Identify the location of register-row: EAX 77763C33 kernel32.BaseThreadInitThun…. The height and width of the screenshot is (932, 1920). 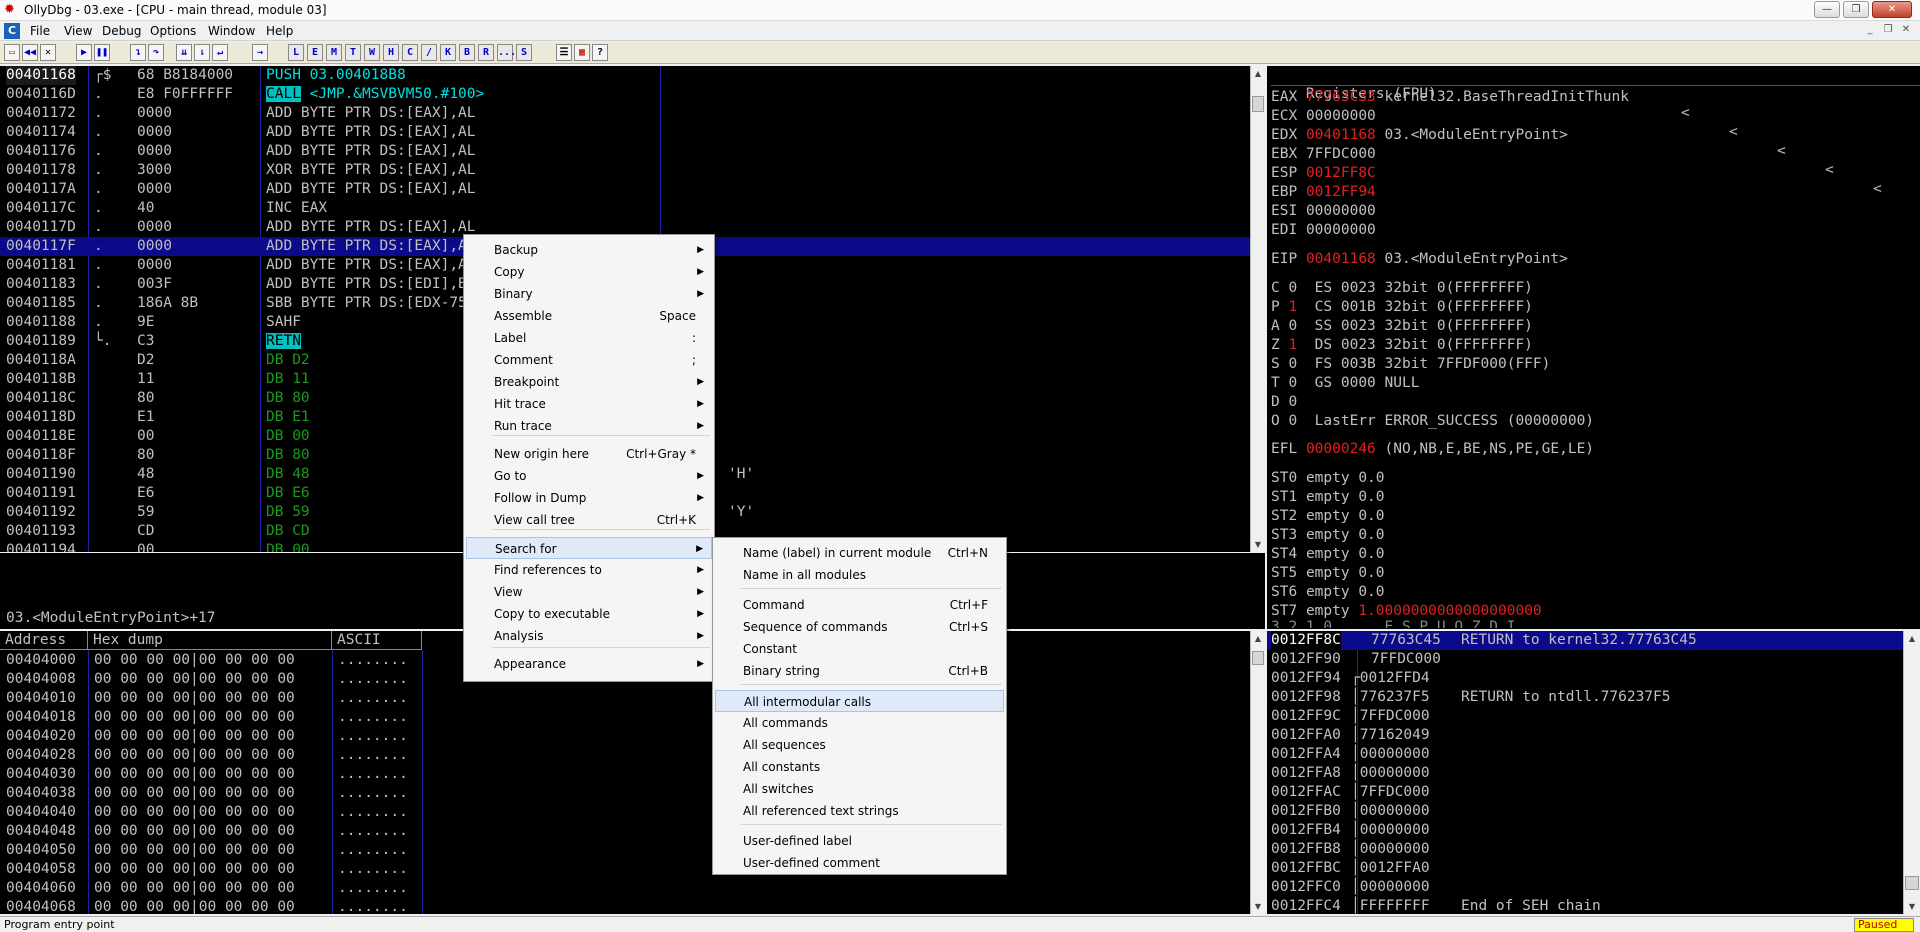
(1450, 97).